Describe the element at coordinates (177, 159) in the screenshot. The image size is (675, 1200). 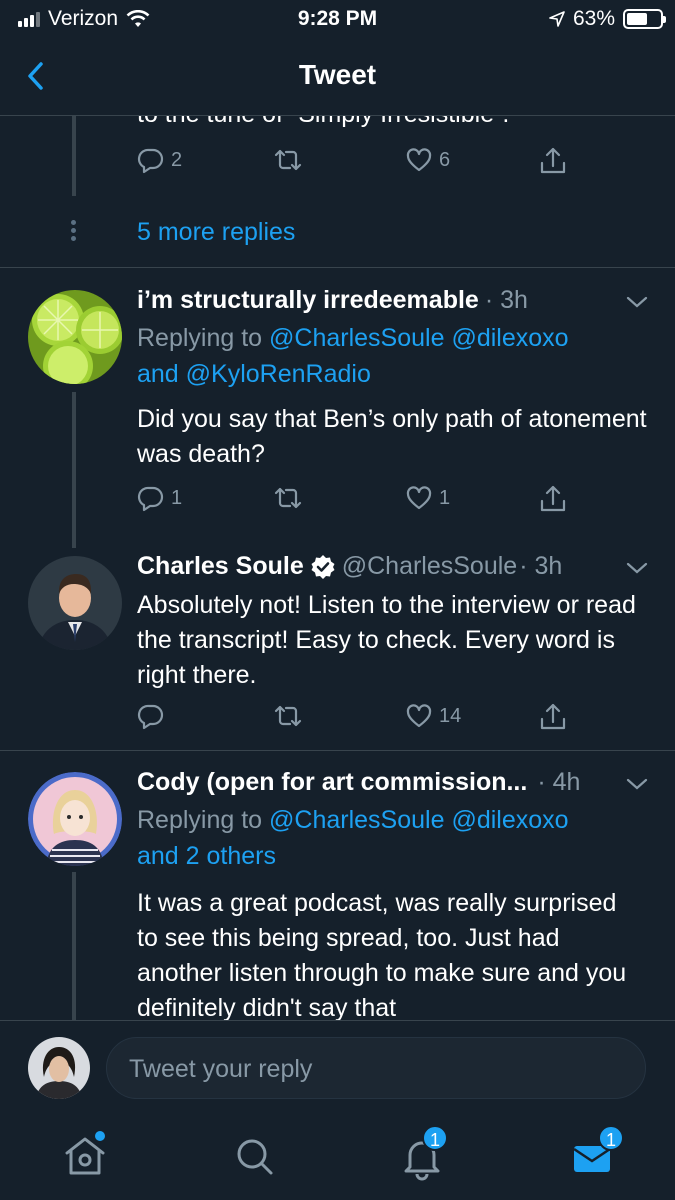
I see `reply-count: 2` at that location.